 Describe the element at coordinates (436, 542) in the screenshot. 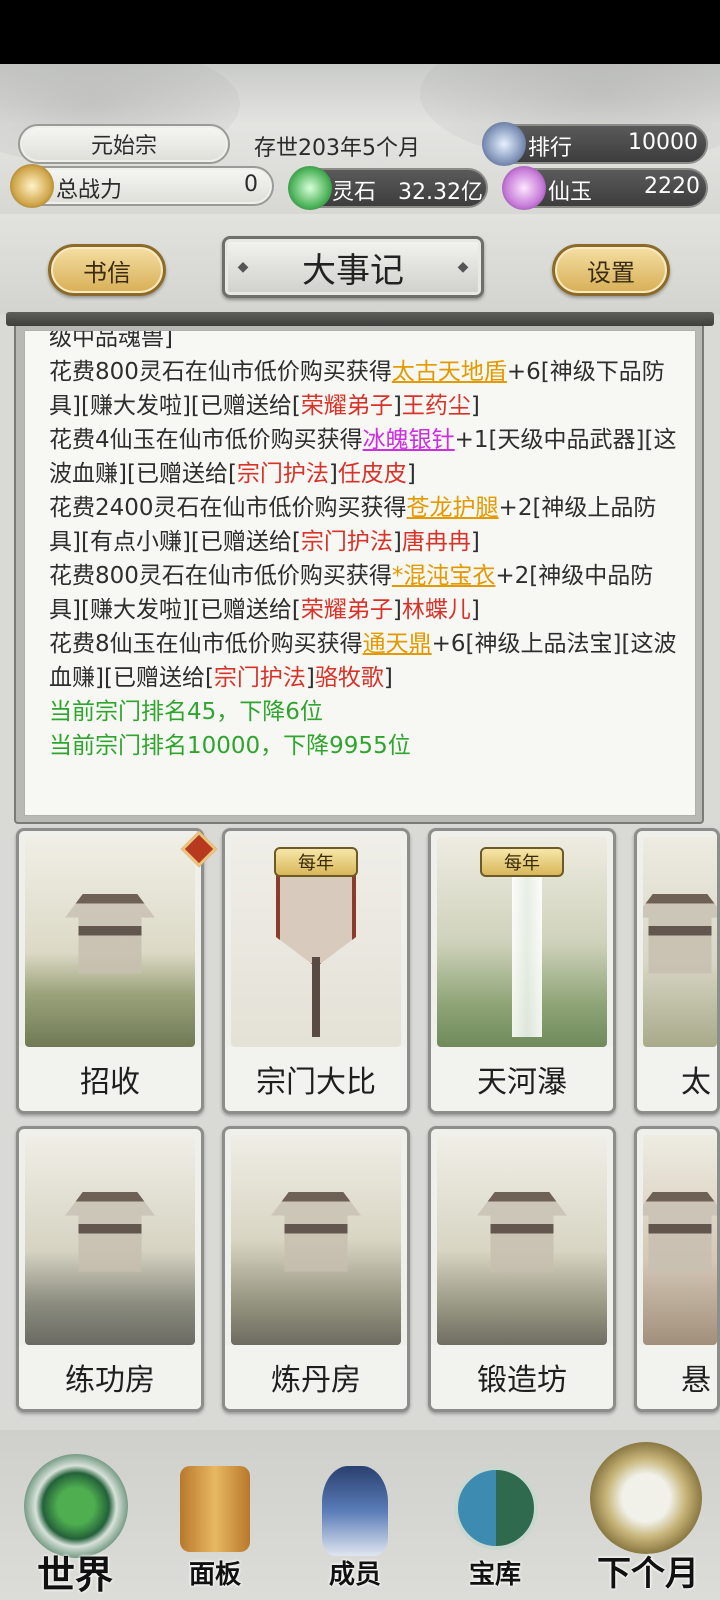

I see `highlight-text: 唐冉冉` at that location.